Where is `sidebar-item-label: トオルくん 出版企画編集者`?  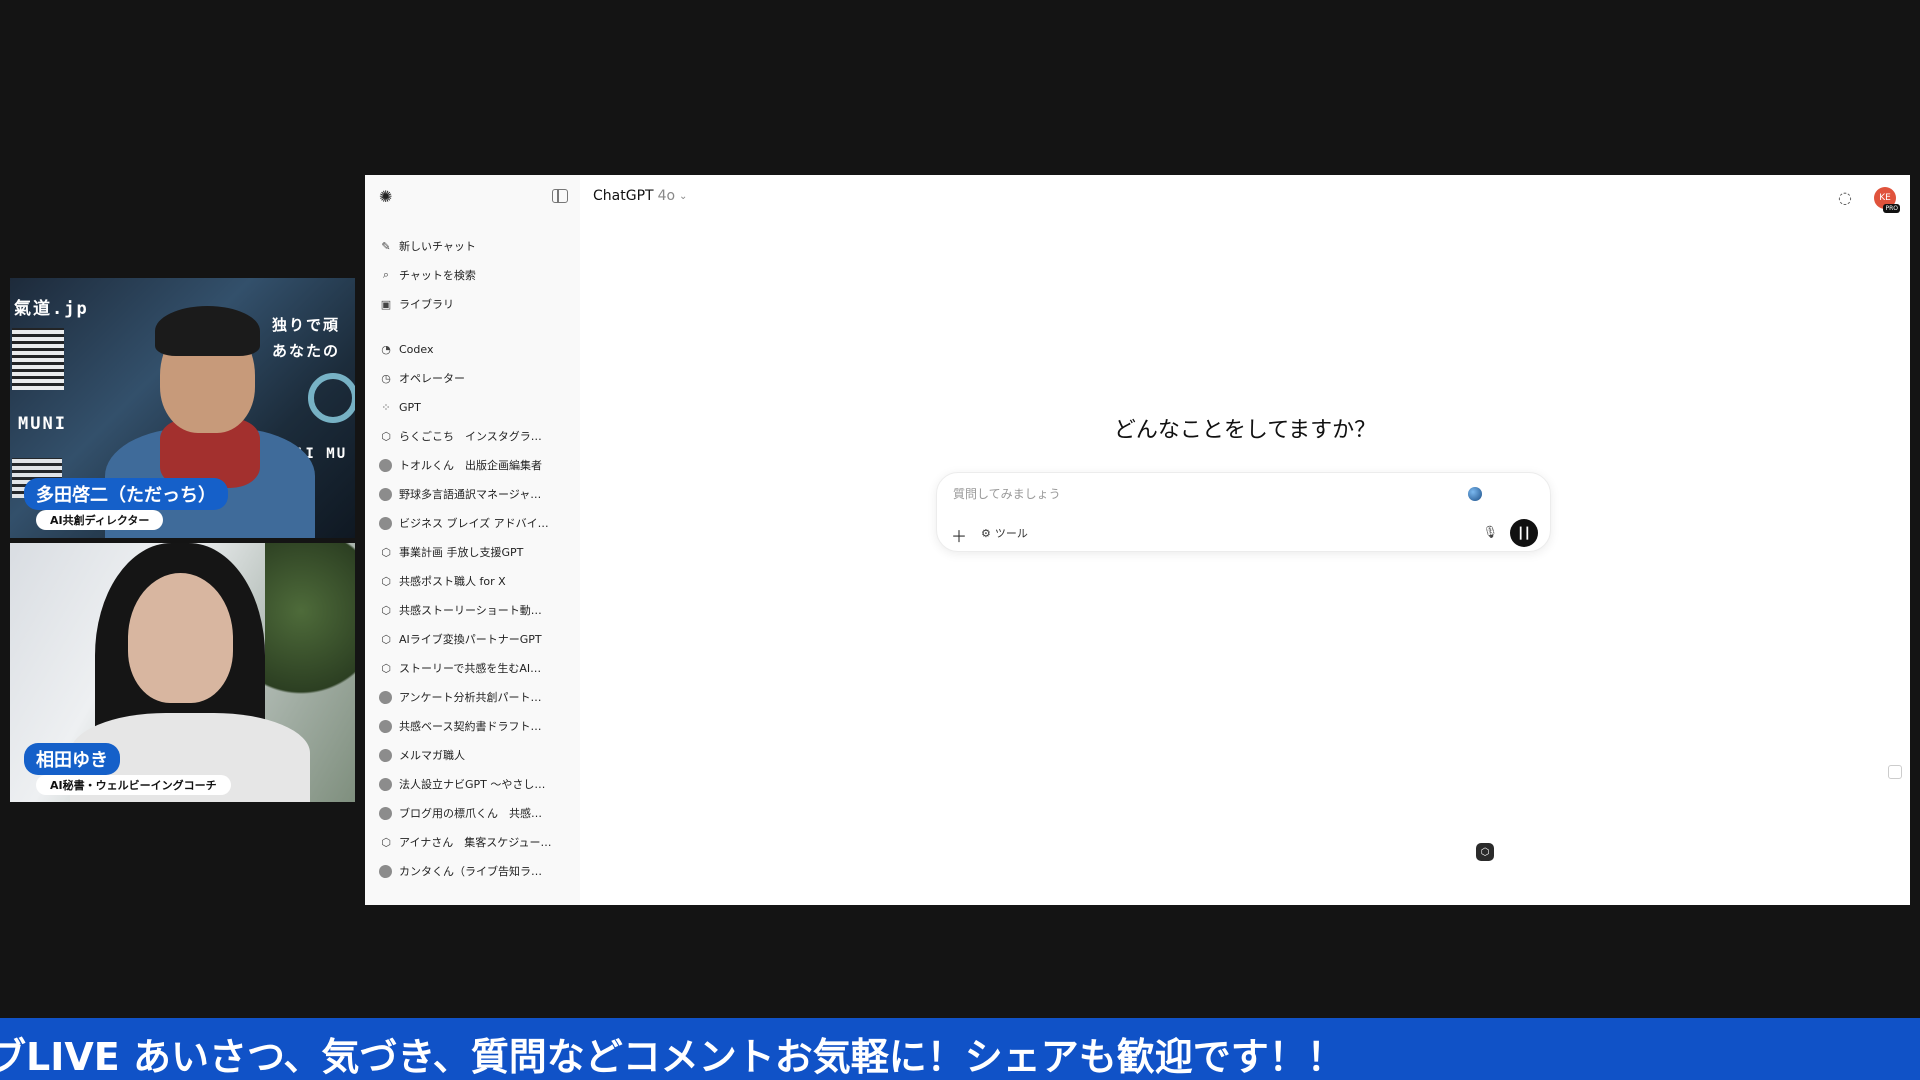 sidebar-item-label: トオルくん 出版企画編集者 is located at coordinates (470, 465).